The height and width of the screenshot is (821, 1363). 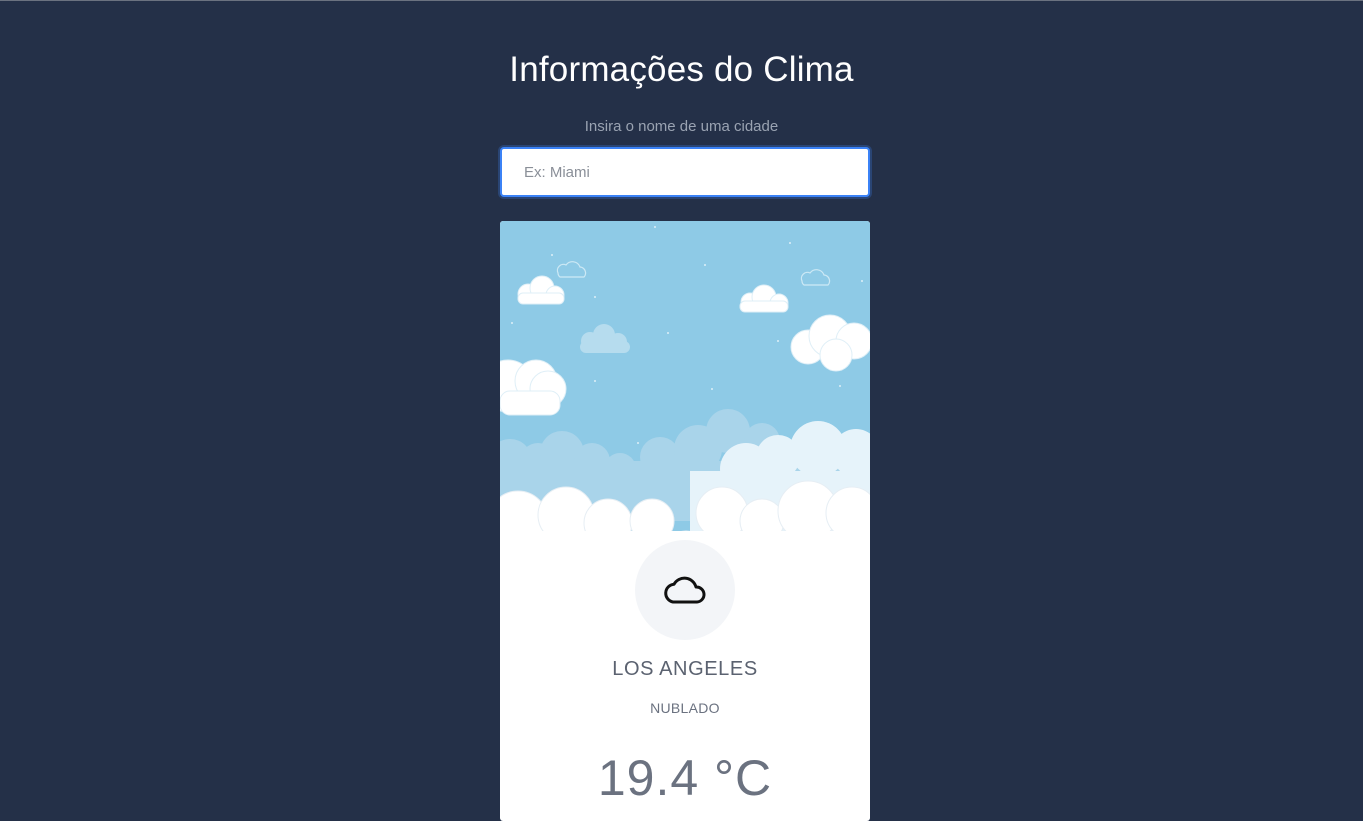 I want to click on temperature-value: 19.4 °C, so click(x=685, y=778).